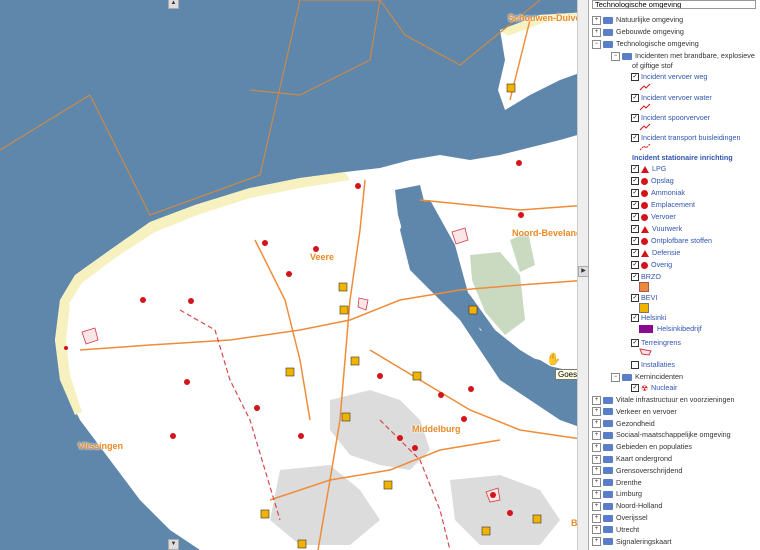  What do you see at coordinates (101, 446) in the screenshot?
I see `place-label-vlissingen: Vlissingen` at bounding box center [101, 446].